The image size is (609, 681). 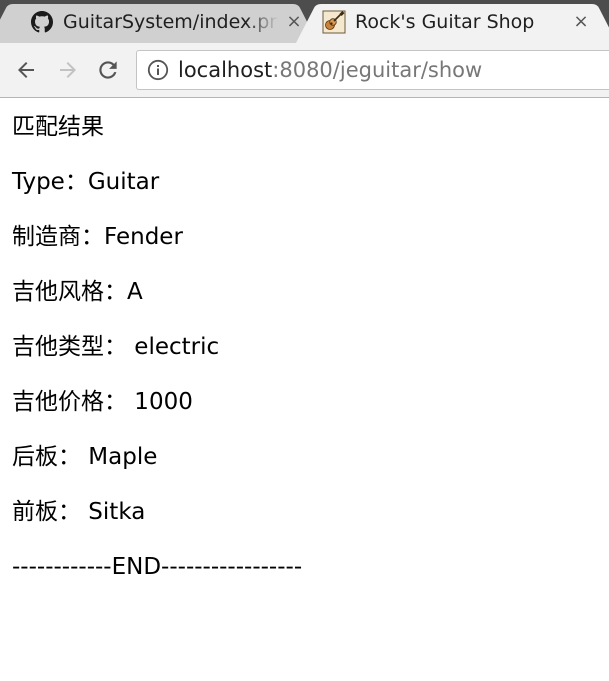 What do you see at coordinates (26, 70) in the screenshot?
I see `back-arrow-icon` at bounding box center [26, 70].